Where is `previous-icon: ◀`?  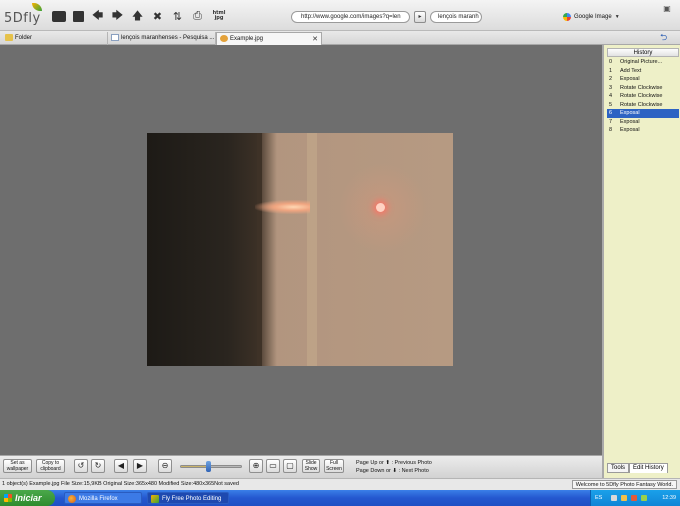 previous-icon: ◀ is located at coordinates (121, 466).